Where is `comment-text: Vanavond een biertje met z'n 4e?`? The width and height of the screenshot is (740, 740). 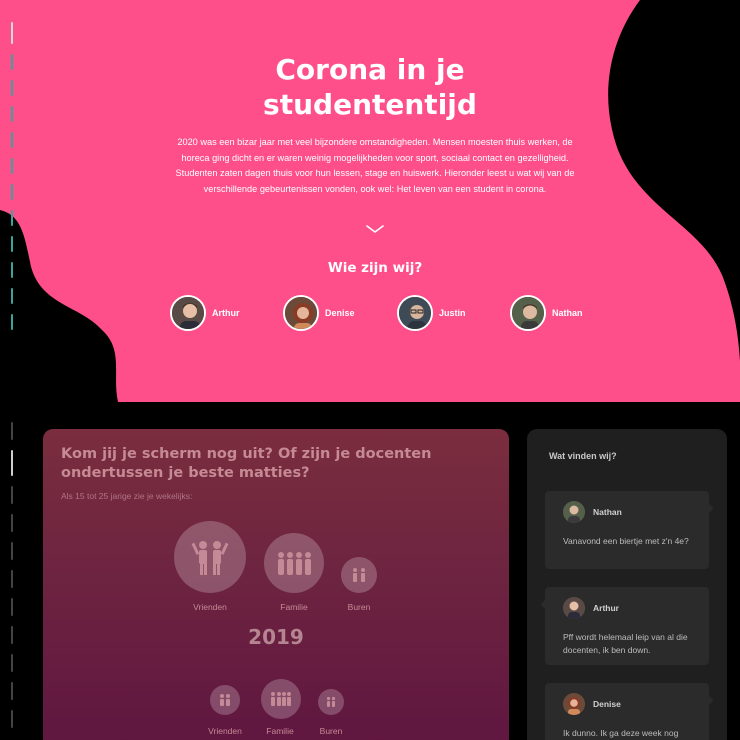 comment-text: Vanavond een biertje met z'n 4e? is located at coordinates (626, 541).